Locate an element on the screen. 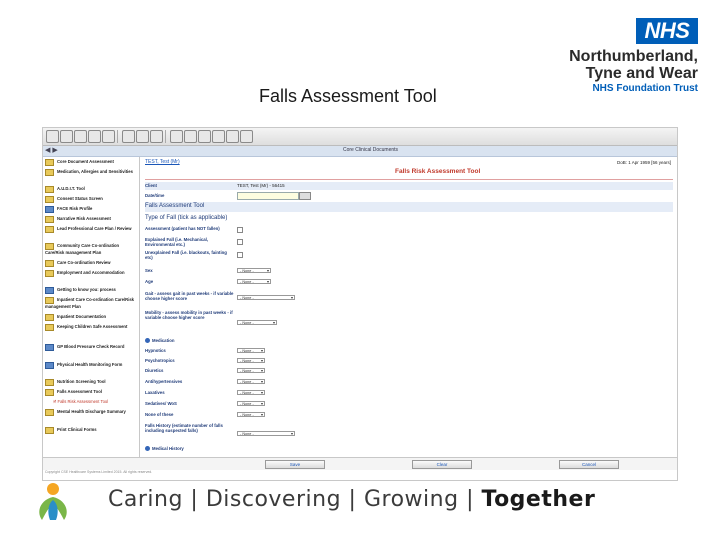  phone-icon is located at coordinates (190, 136).